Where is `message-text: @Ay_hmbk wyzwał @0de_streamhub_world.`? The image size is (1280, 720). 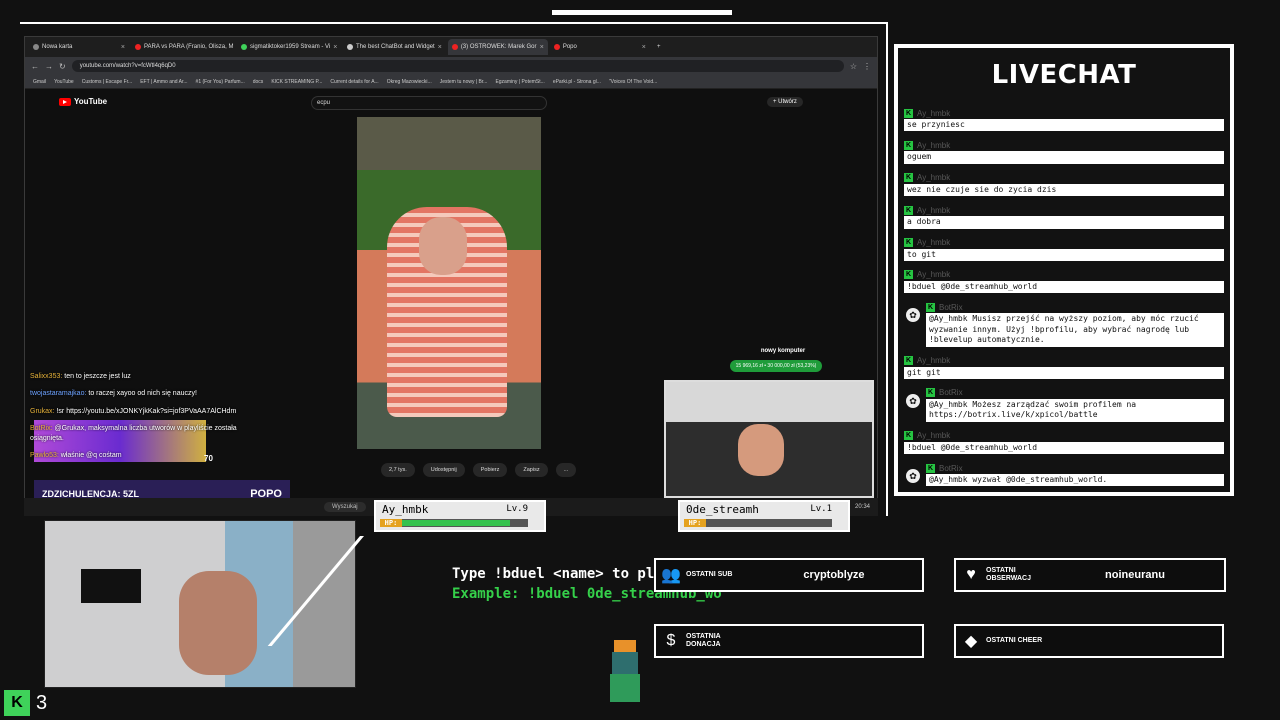
message-text: @Ay_hmbk wyzwał @0de_streamhub_world. is located at coordinates (1075, 480).